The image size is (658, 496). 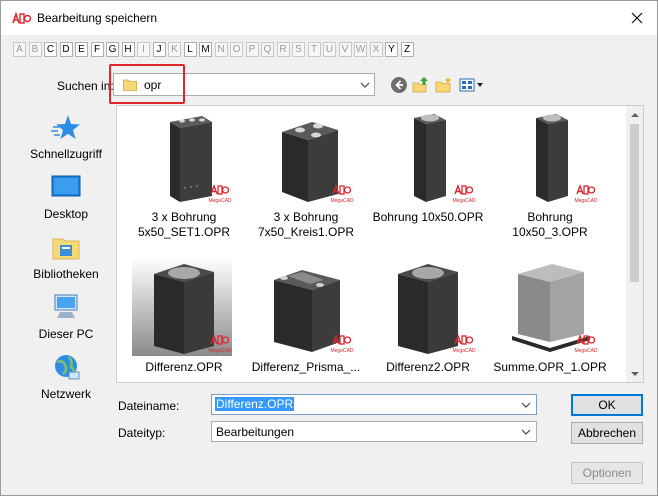 I want to click on up-folder-button, so click(x=421, y=85).